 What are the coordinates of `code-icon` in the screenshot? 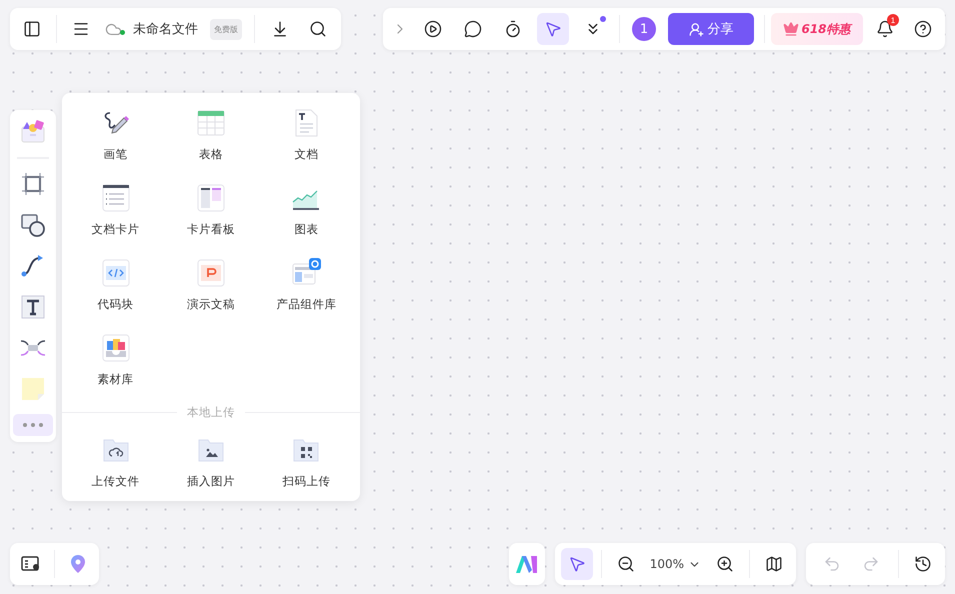 It's located at (116, 273).